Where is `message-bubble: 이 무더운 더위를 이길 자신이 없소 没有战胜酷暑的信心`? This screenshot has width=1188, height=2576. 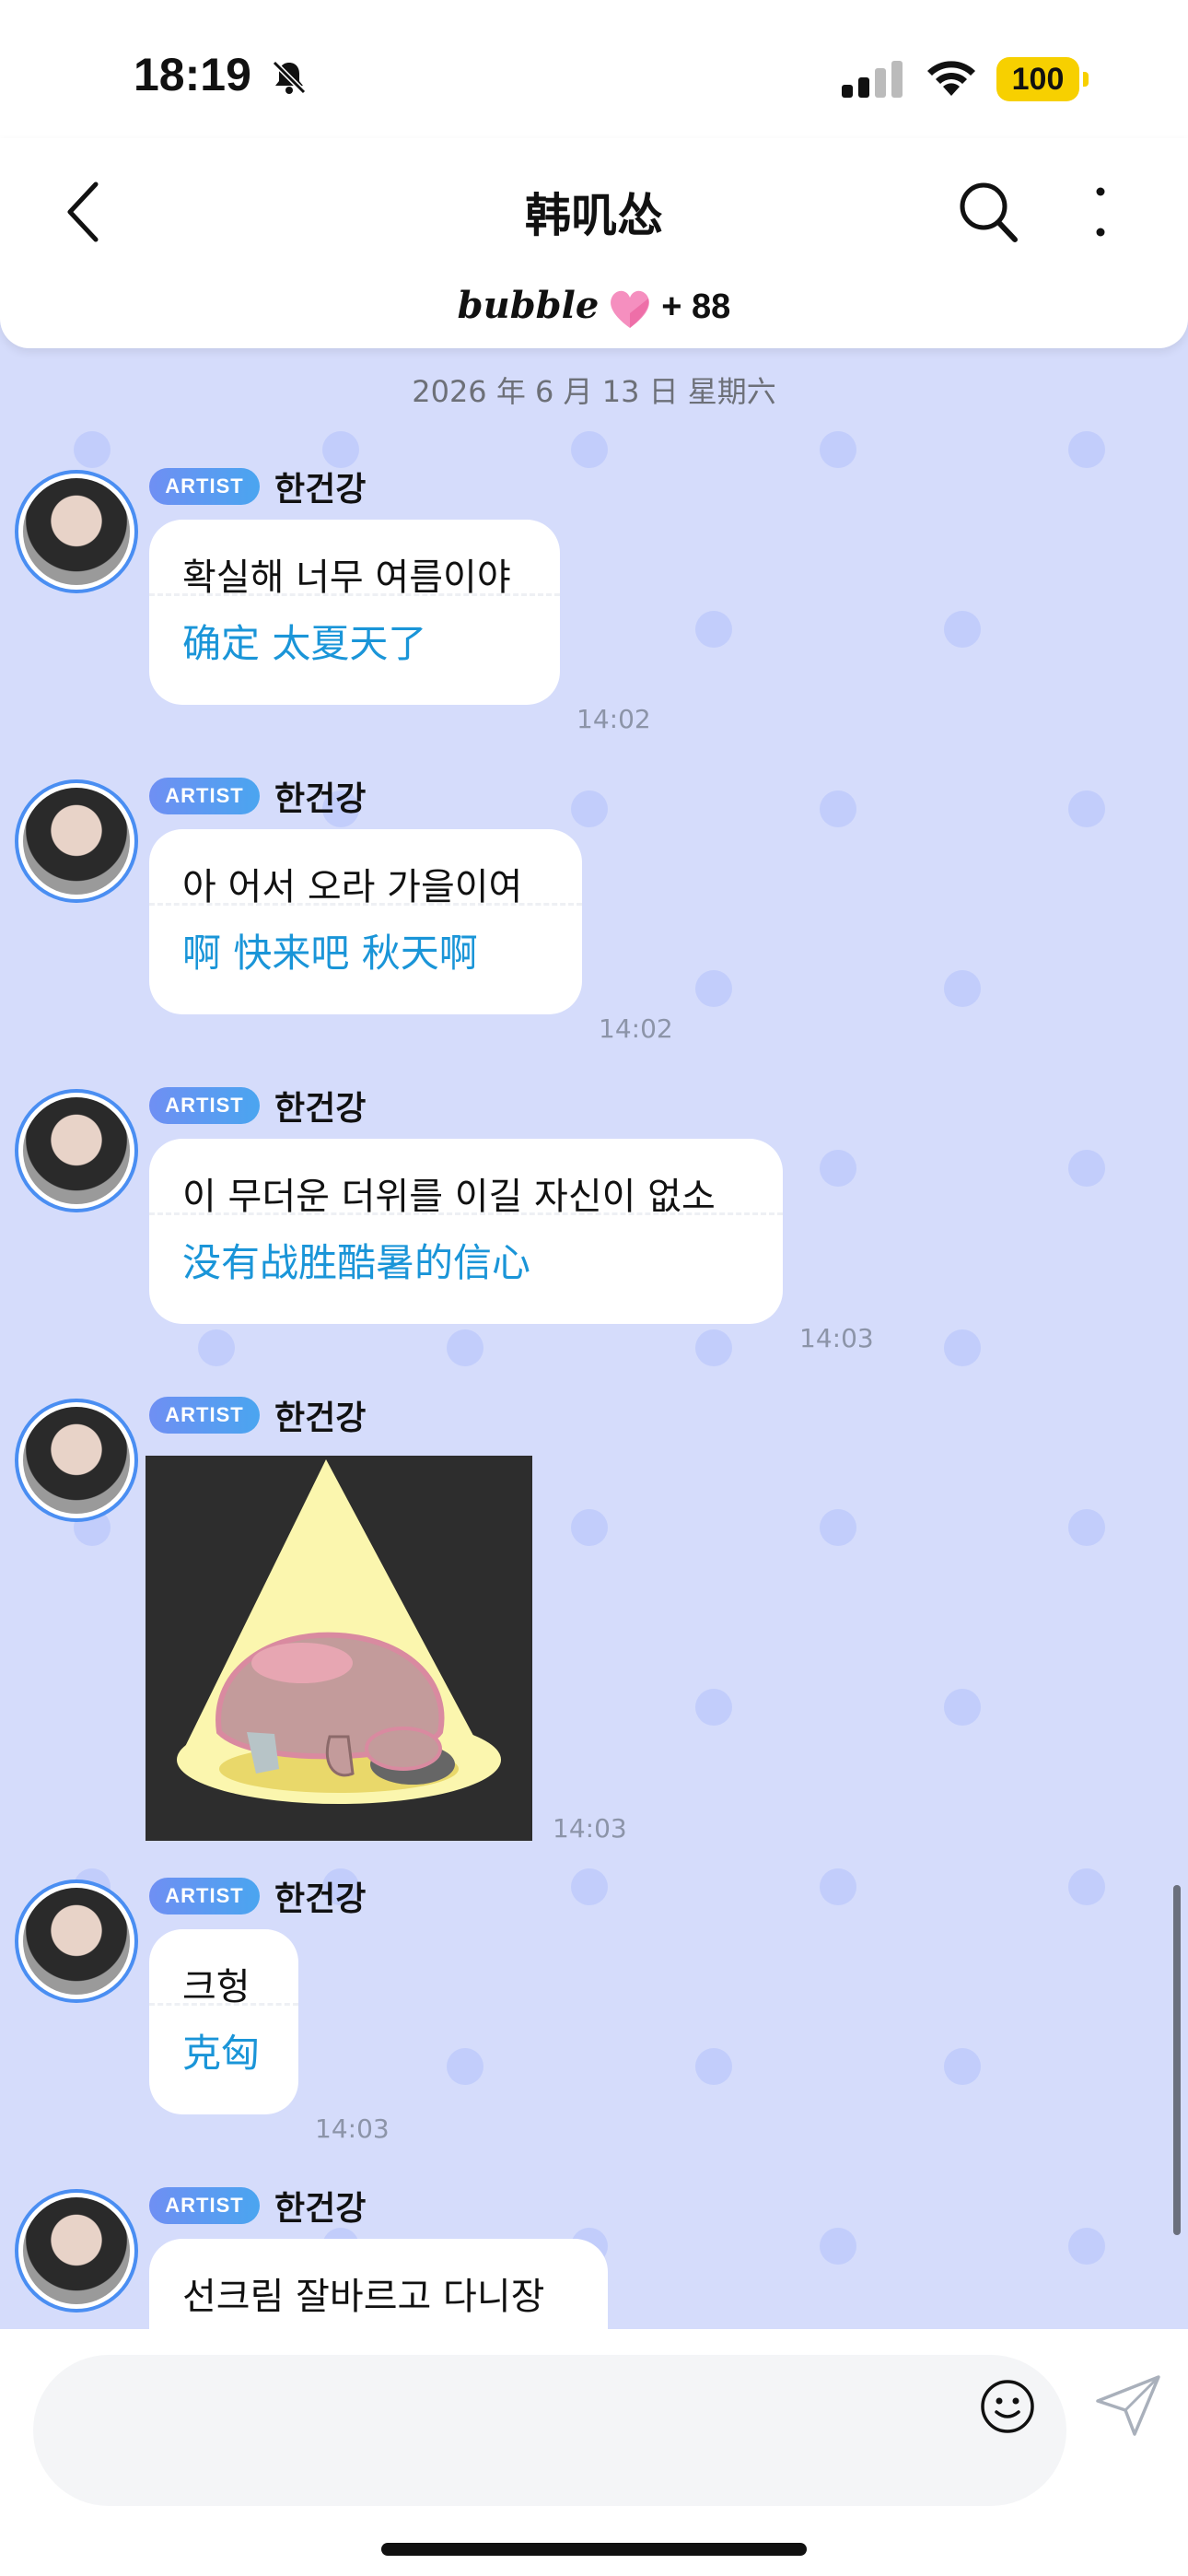
message-bubble: 이 무더운 더위를 이길 자신이 없소 没有战胜酷暑的信心 is located at coordinates (466, 1231).